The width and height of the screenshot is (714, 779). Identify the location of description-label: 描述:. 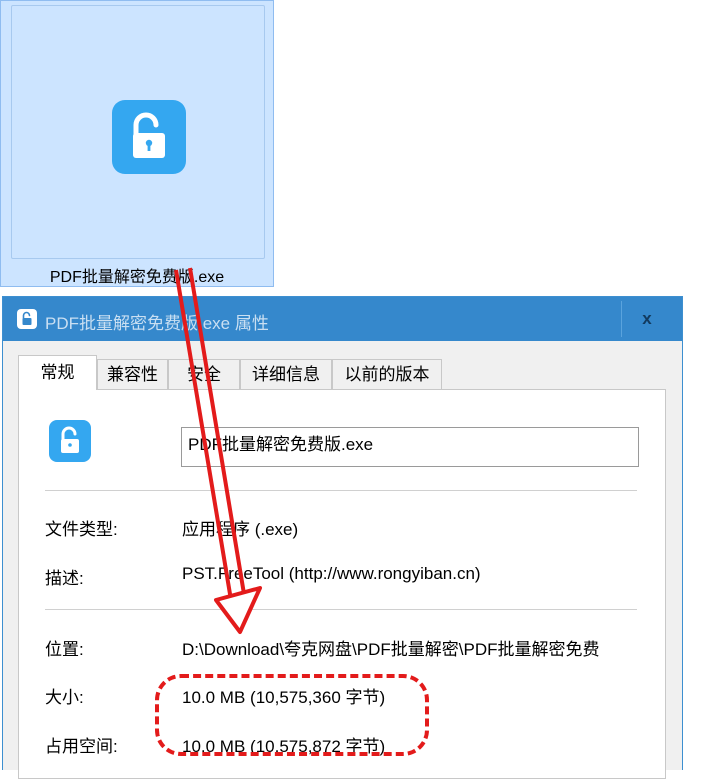
(64, 578).